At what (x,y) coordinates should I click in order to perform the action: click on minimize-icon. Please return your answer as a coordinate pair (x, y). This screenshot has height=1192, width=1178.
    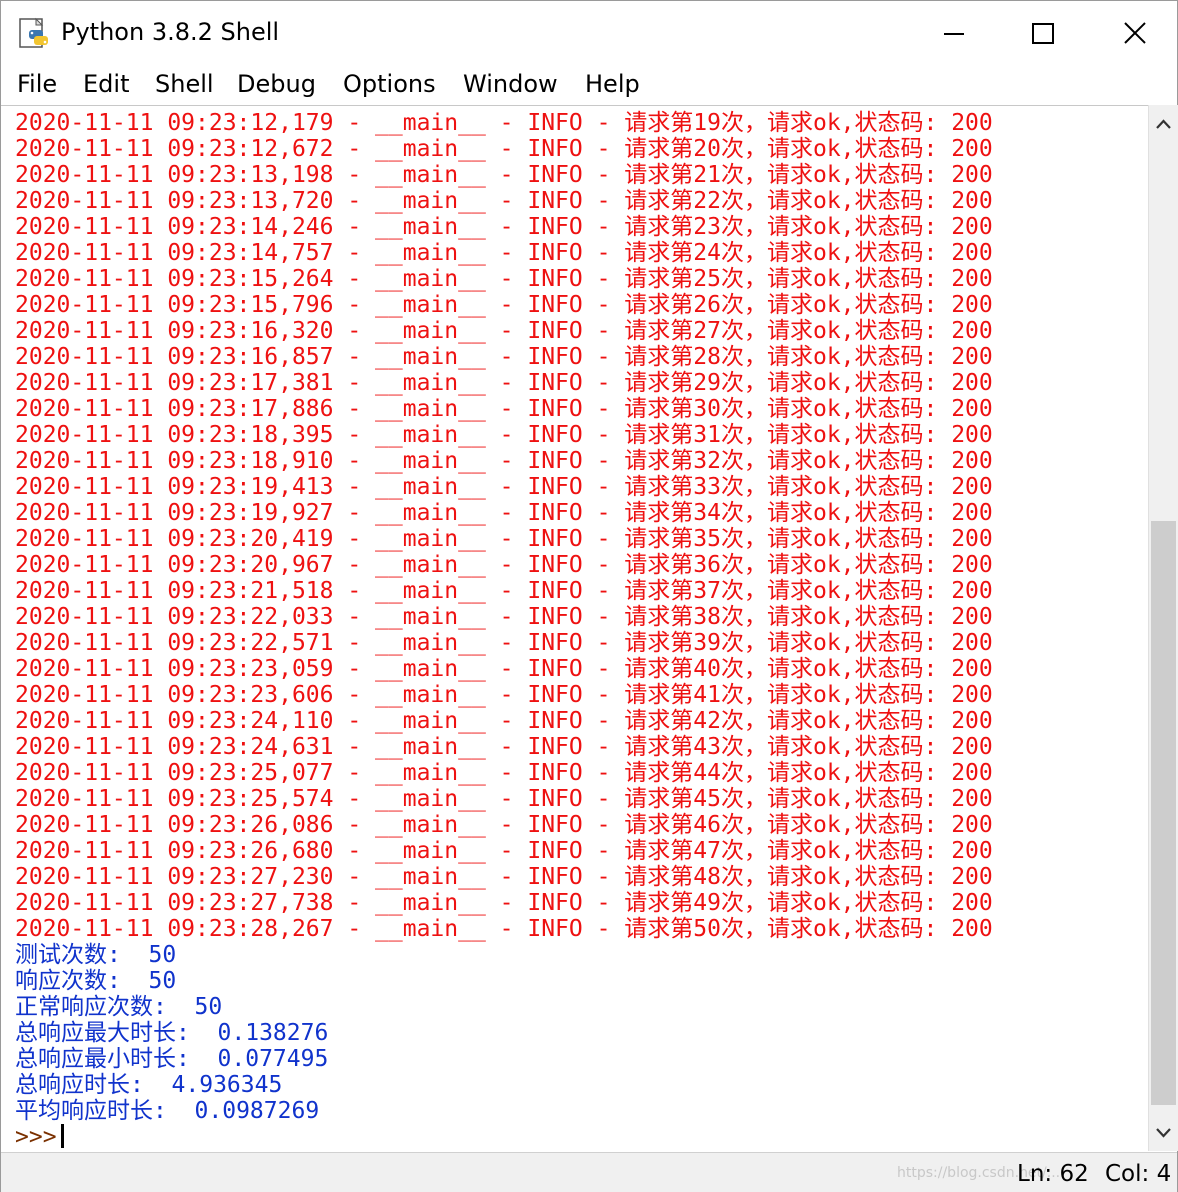
    Looking at the image, I should click on (954, 34).